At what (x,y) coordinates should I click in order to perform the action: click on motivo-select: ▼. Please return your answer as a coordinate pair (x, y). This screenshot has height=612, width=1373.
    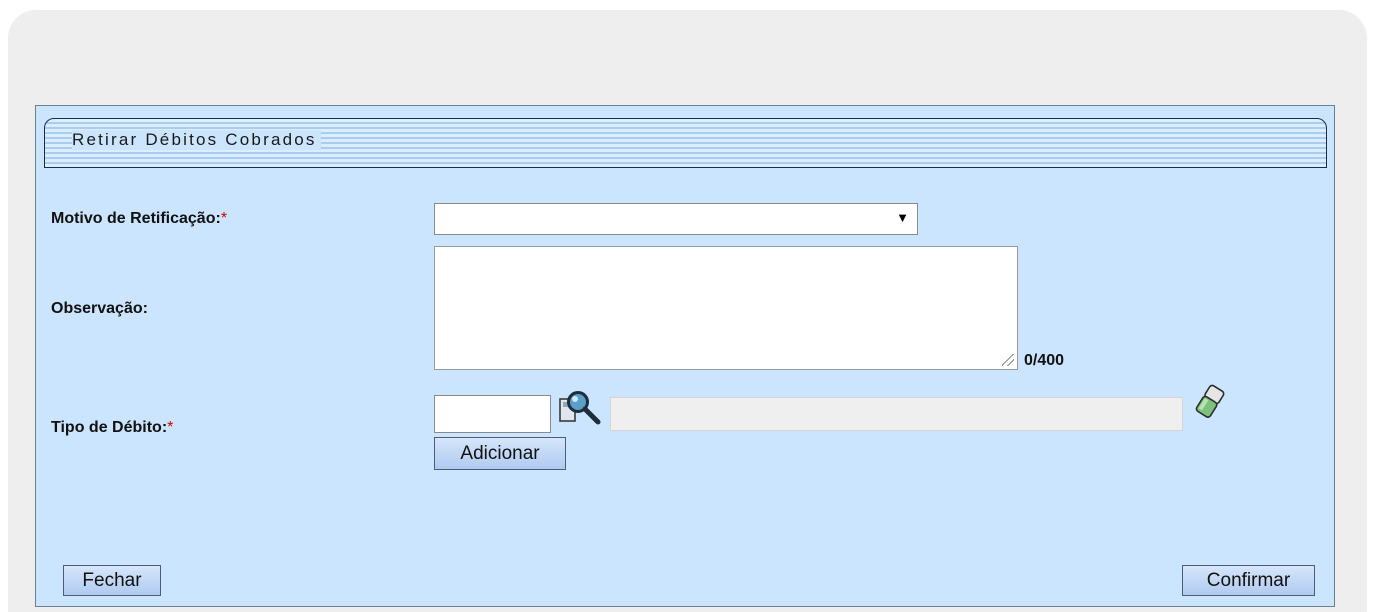
    Looking at the image, I should click on (676, 219).